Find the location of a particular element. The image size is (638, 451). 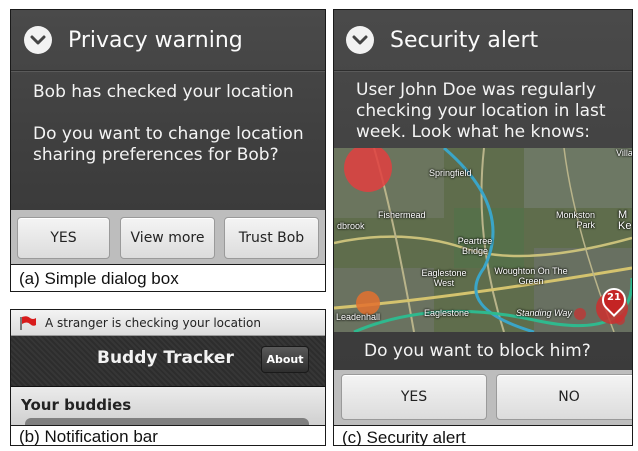

about-button: About is located at coordinates (285, 359).